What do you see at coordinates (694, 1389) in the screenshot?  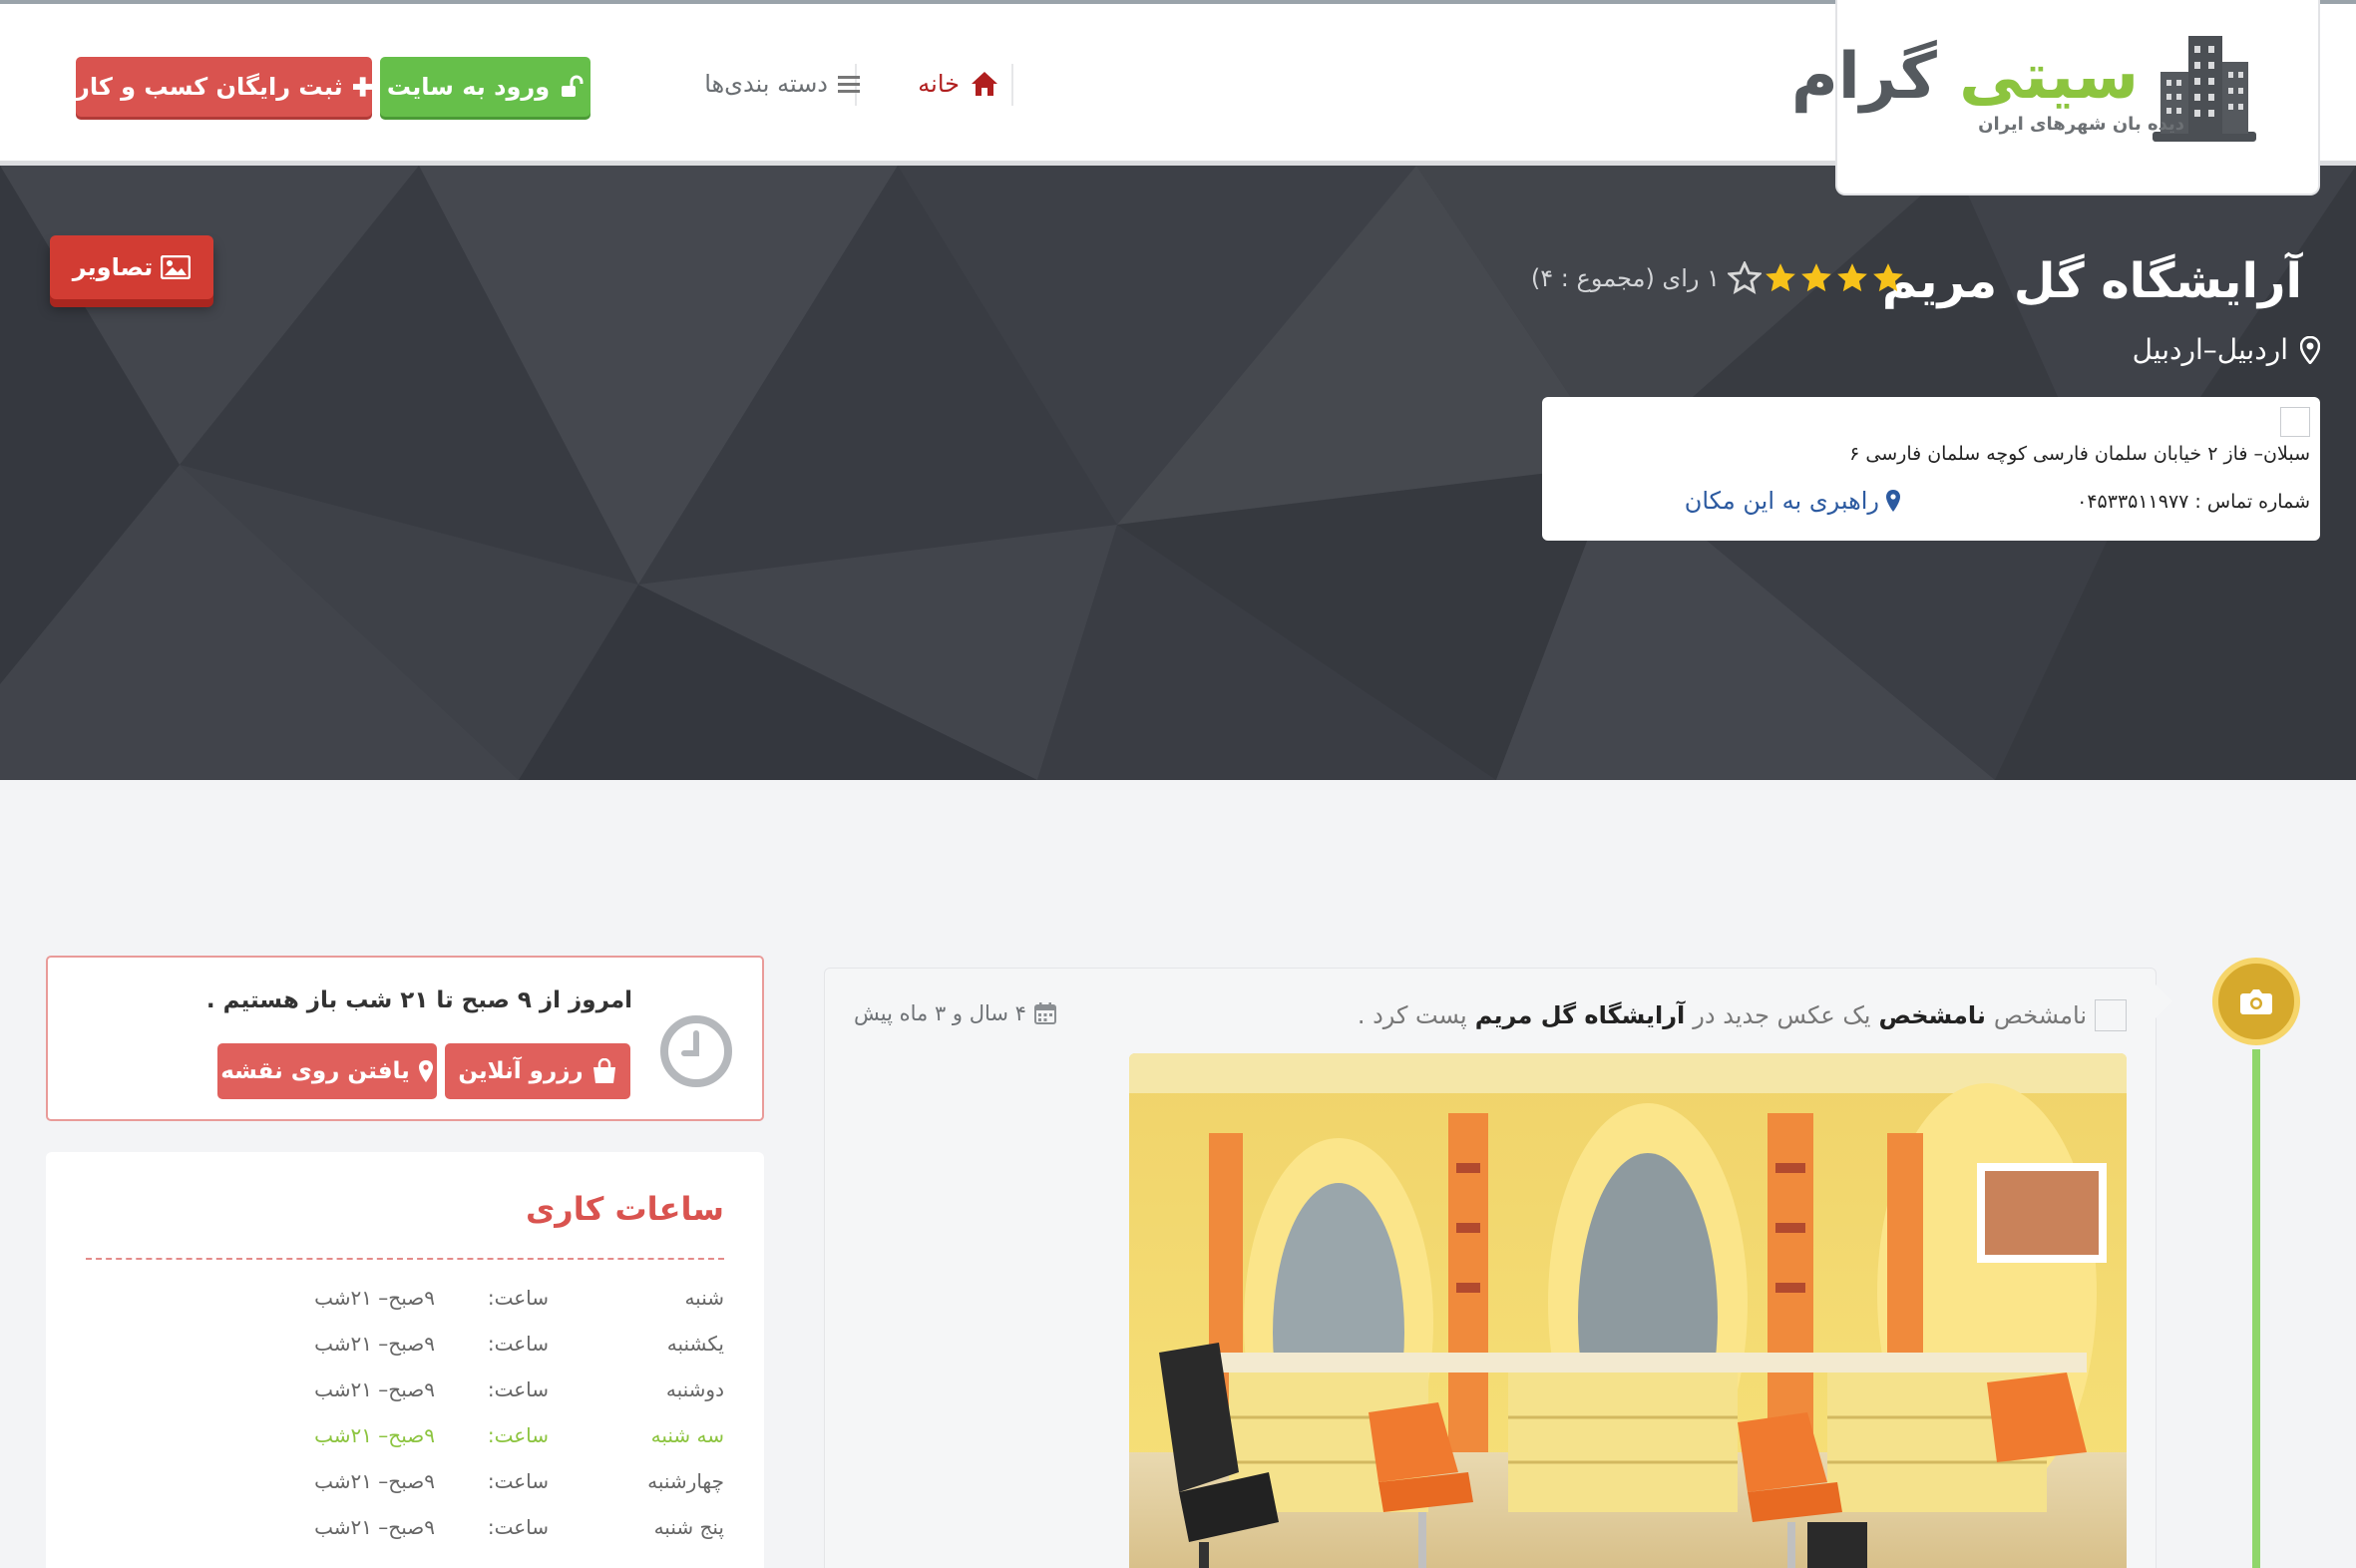 I see `hours-day: دوشنبه` at bounding box center [694, 1389].